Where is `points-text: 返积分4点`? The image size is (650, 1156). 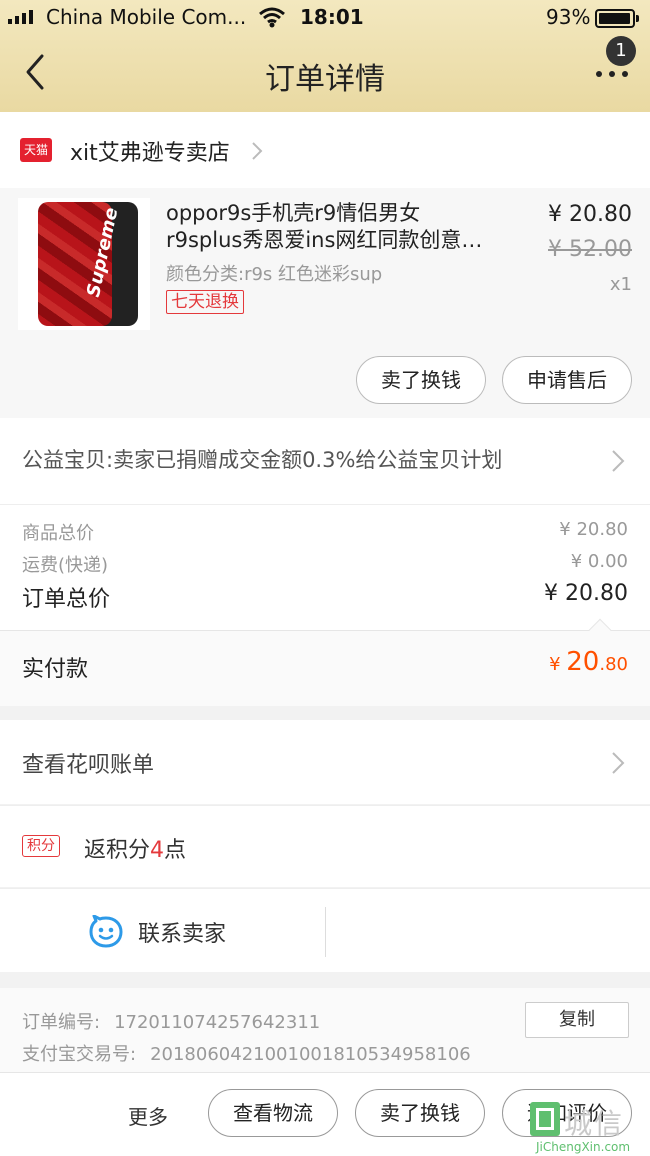 points-text: 返积分4点 is located at coordinates (135, 848).